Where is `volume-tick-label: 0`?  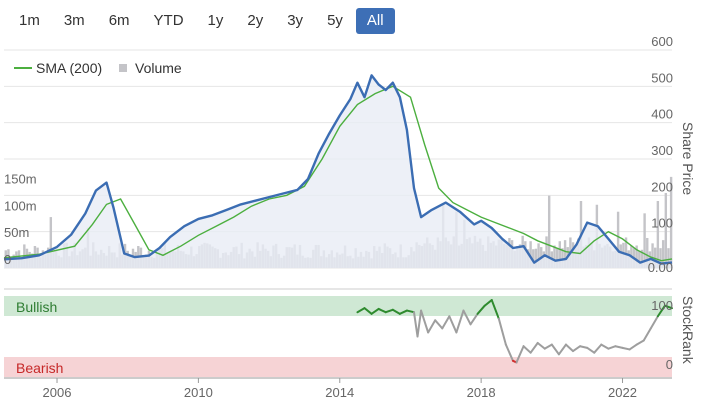 volume-tick-label: 0 is located at coordinates (7, 259).